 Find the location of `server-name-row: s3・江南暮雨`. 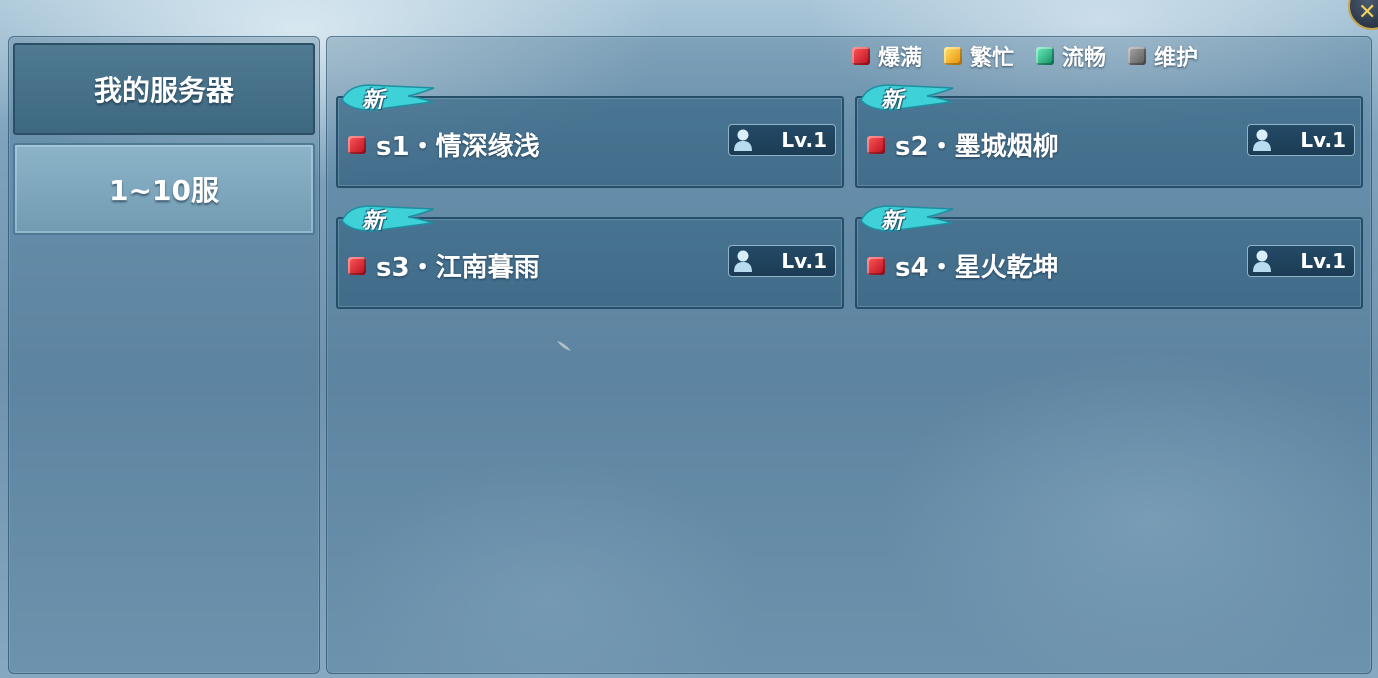

server-name-row: s3・江南暮雨 is located at coordinates (444, 265).